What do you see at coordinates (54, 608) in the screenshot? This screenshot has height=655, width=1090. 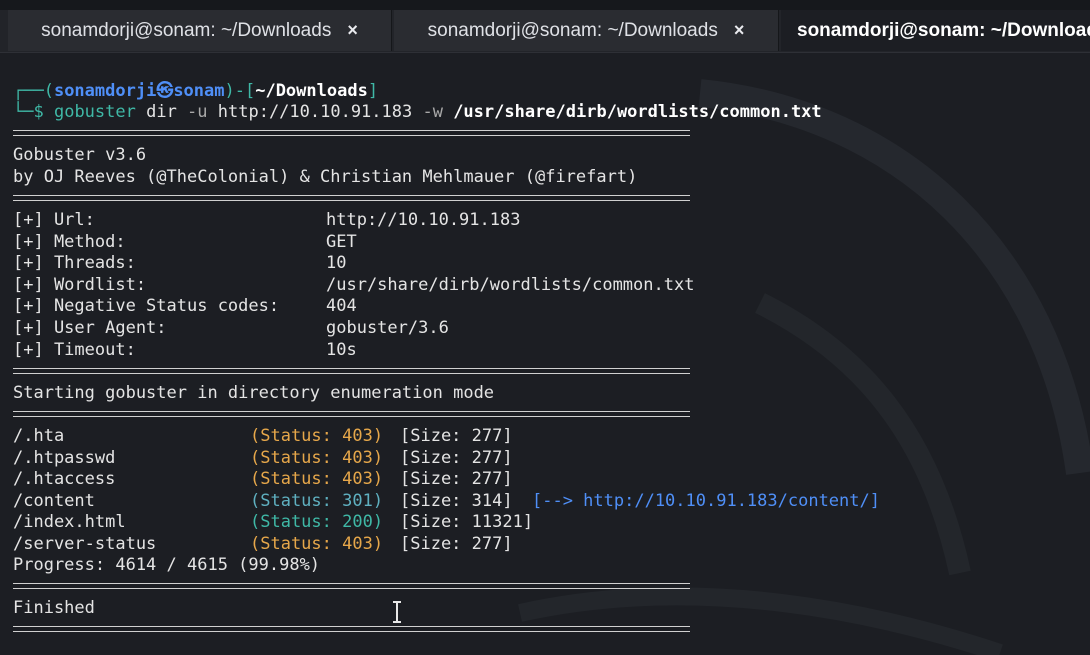 I see `finished-text: Finished` at bounding box center [54, 608].